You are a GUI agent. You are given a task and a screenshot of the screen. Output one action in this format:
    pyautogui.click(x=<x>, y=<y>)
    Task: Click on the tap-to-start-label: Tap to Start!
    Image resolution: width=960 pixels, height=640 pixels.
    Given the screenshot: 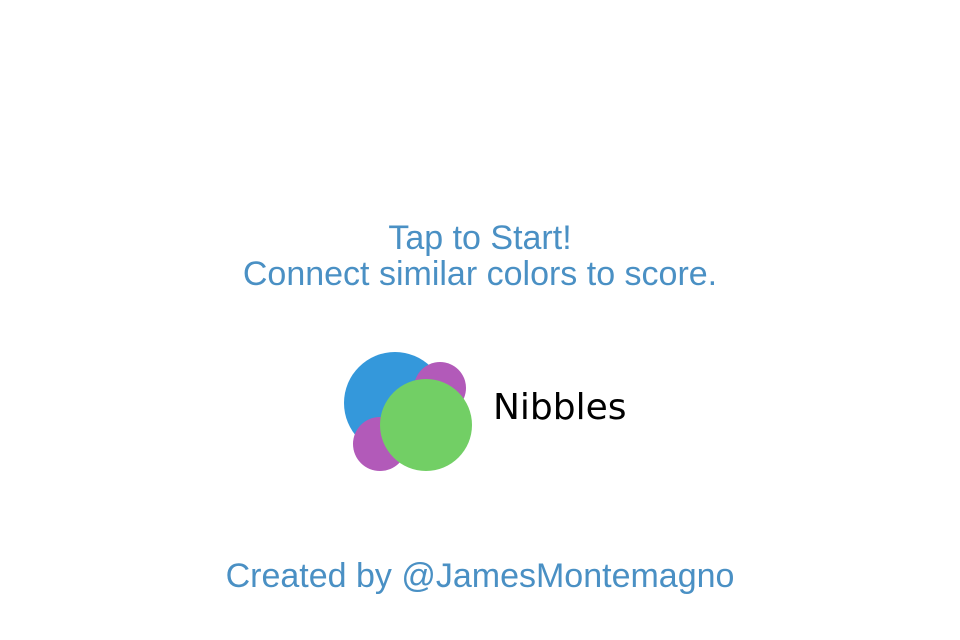 What is the action you would take?
    pyautogui.click(x=480, y=238)
    